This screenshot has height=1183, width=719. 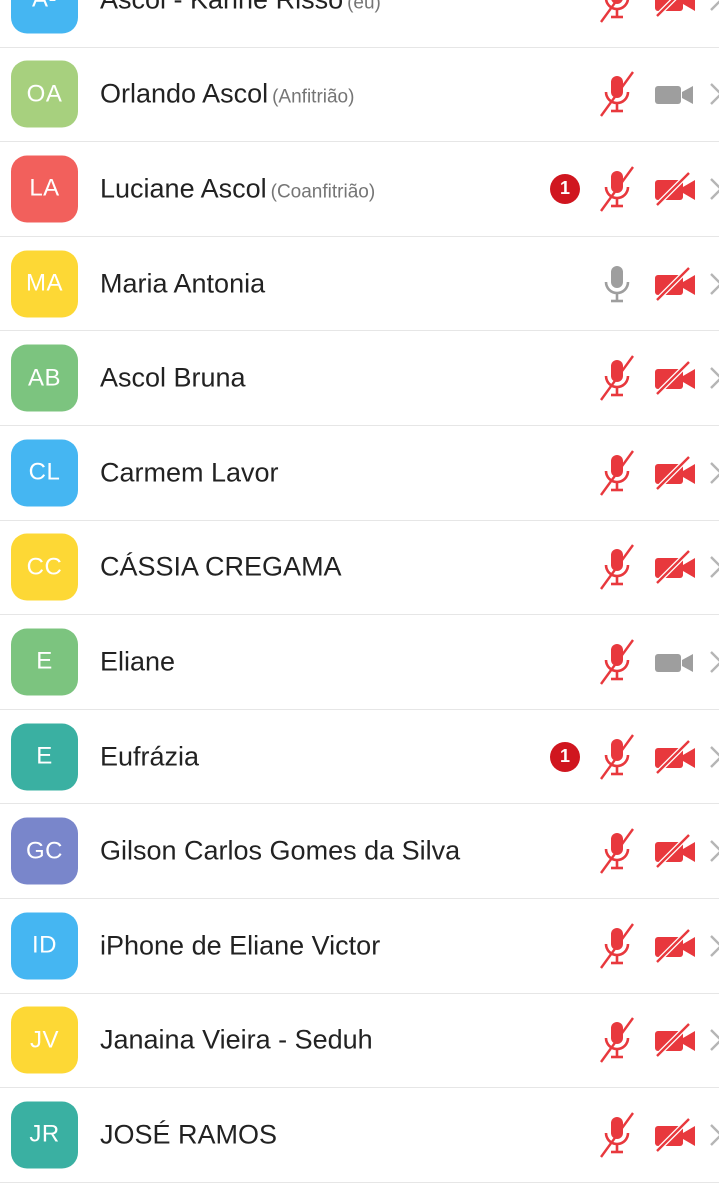 I want to click on participant-role: (eu), so click(x=364, y=7).